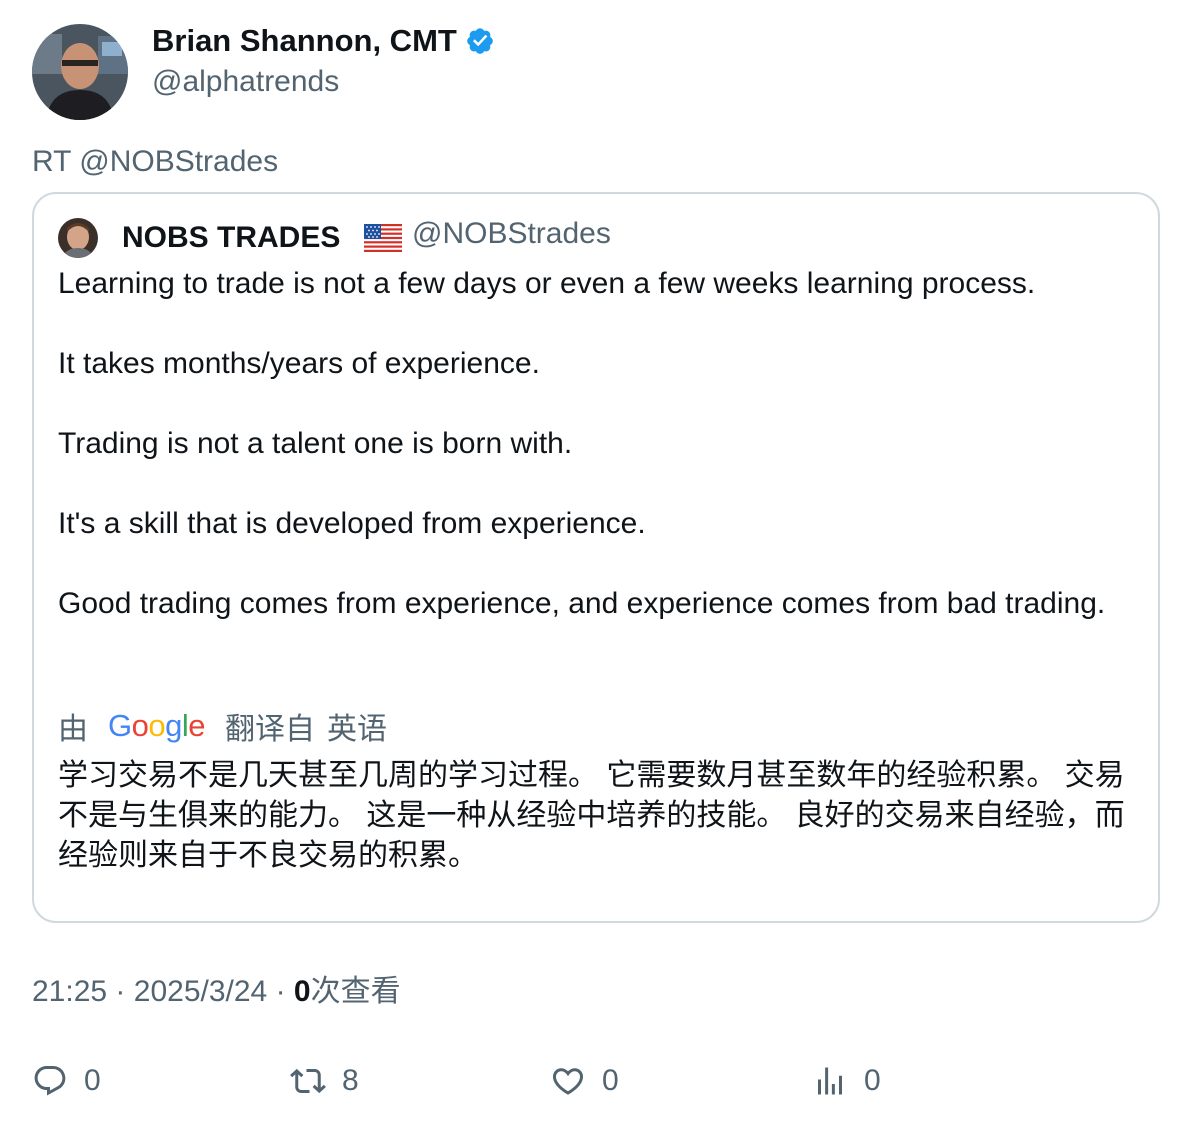  What do you see at coordinates (78, 238) in the screenshot?
I see `quoted-author-avatar` at bounding box center [78, 238].